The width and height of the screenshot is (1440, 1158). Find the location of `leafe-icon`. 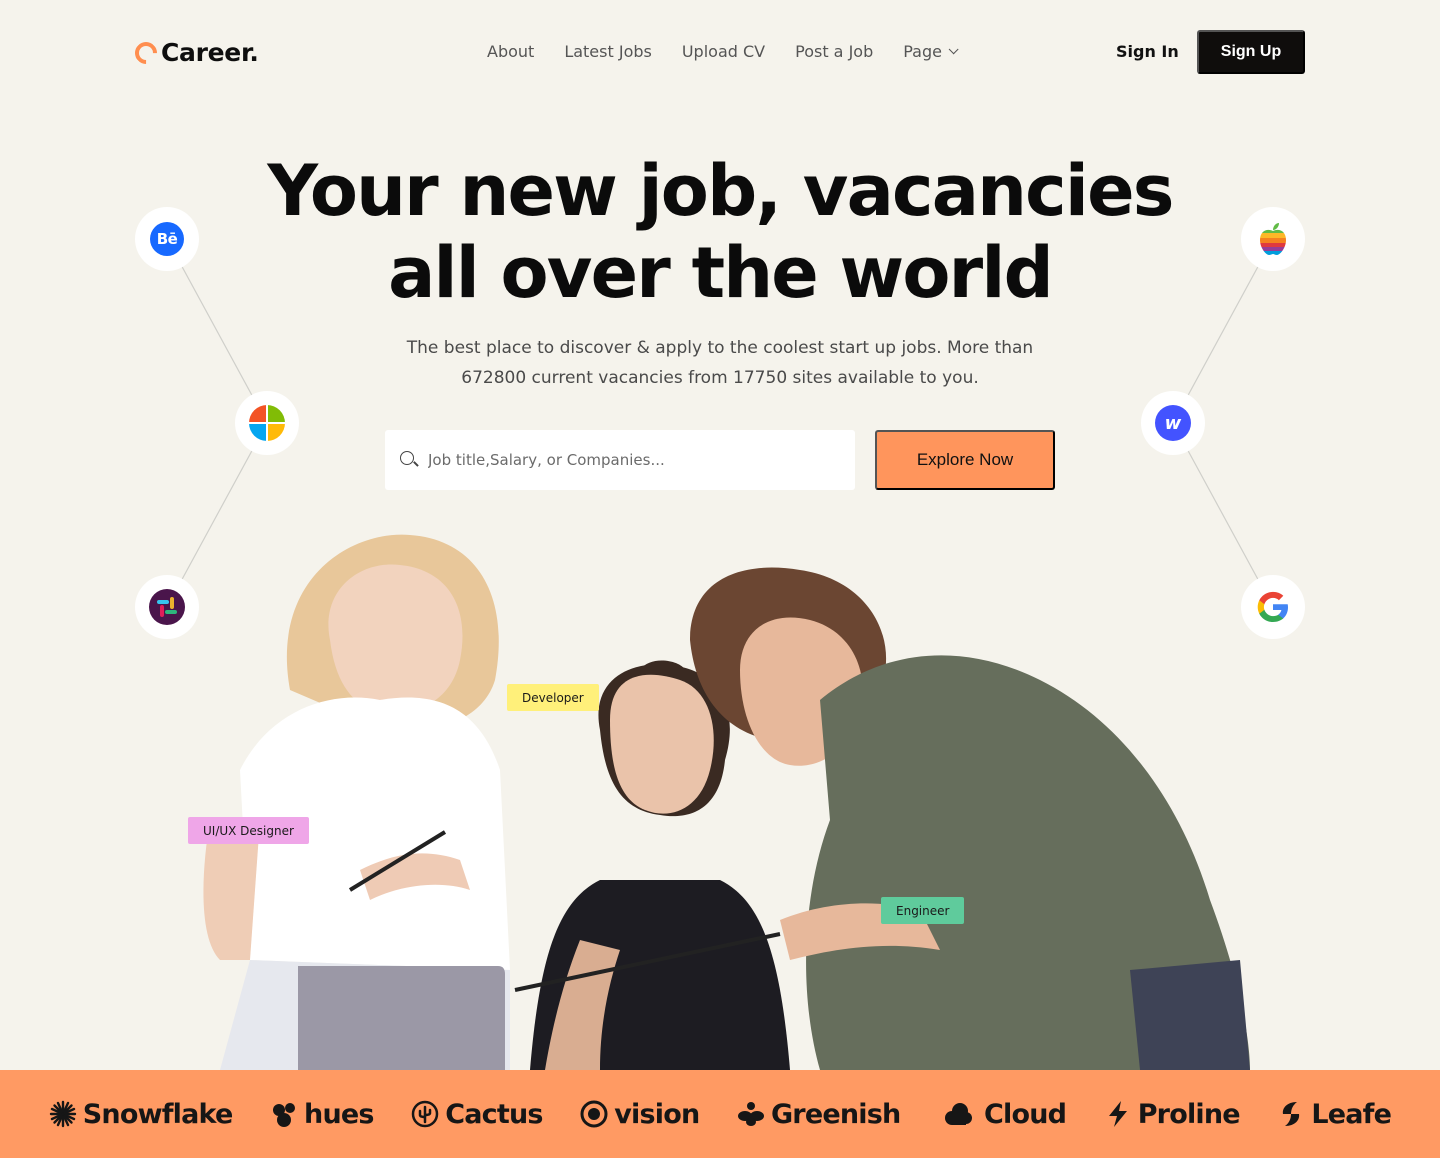

leafe-icon is located at coordinates (1291, 1114).